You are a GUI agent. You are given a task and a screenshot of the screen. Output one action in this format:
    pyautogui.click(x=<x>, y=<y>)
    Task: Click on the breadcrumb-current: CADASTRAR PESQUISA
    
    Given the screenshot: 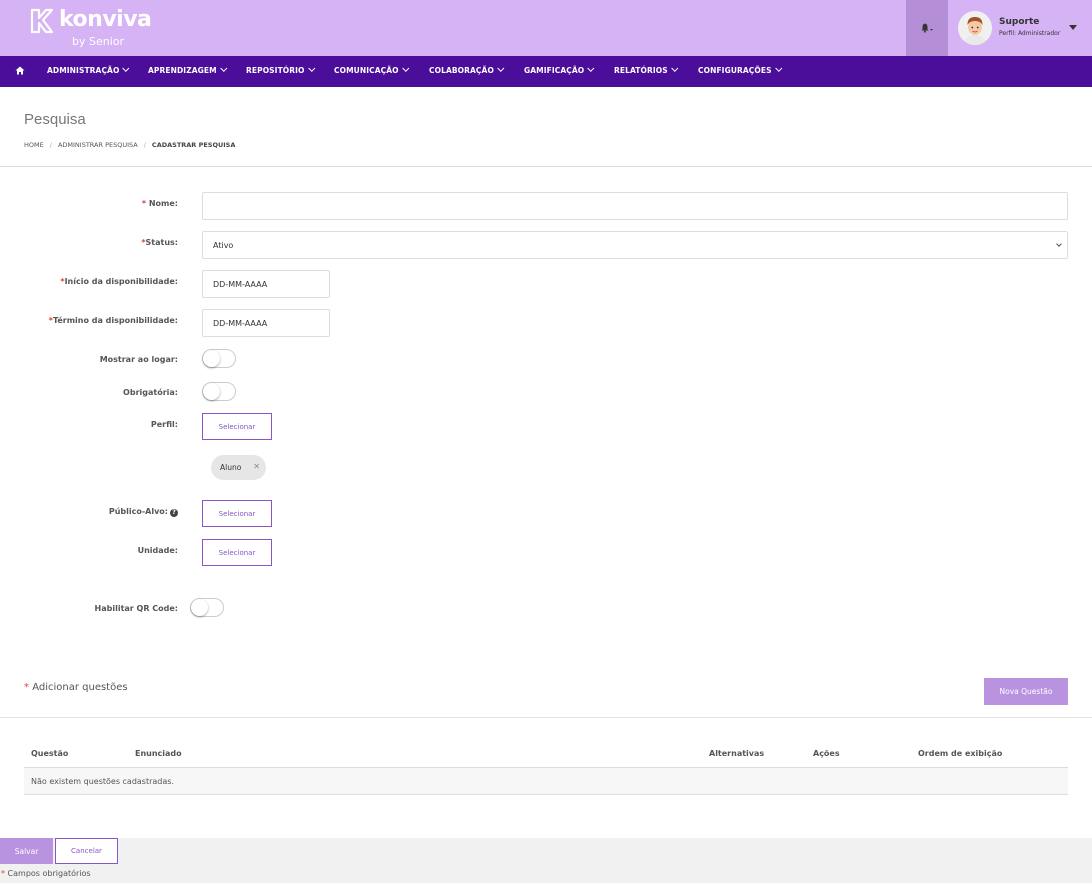 What is the action you would take?
    pyautogui.click(x=193, y=145)
    